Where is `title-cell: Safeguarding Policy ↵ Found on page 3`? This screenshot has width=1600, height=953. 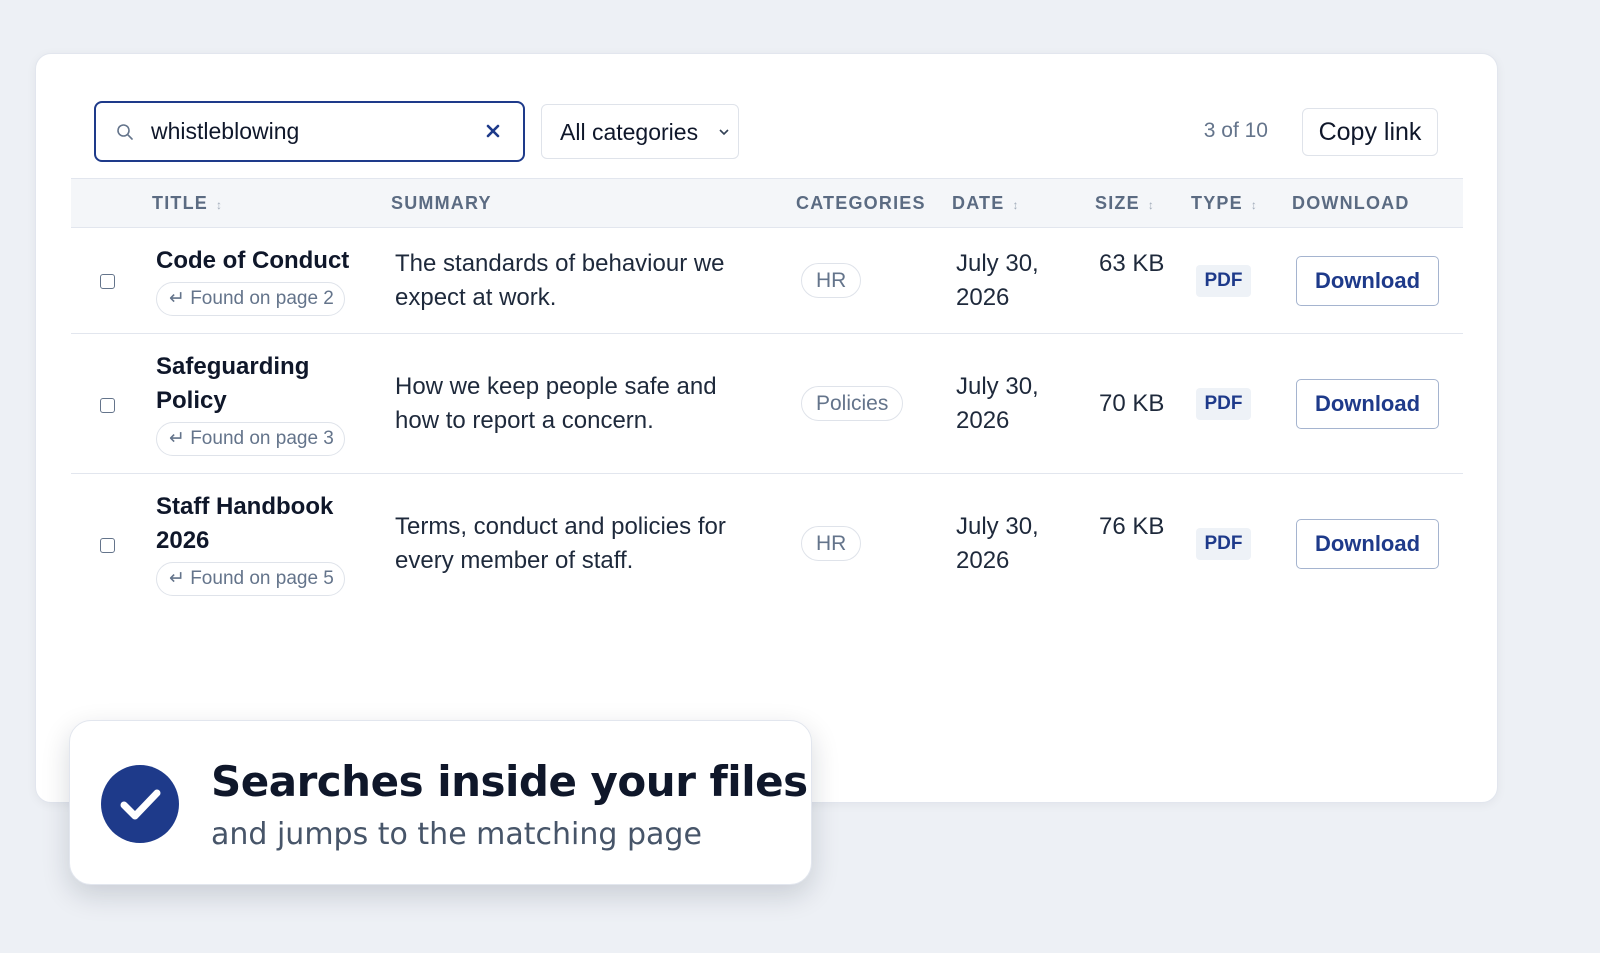 title-cell: Safeguarding Policy ↵ Found on page 3 is located at coordinates (261, 403).